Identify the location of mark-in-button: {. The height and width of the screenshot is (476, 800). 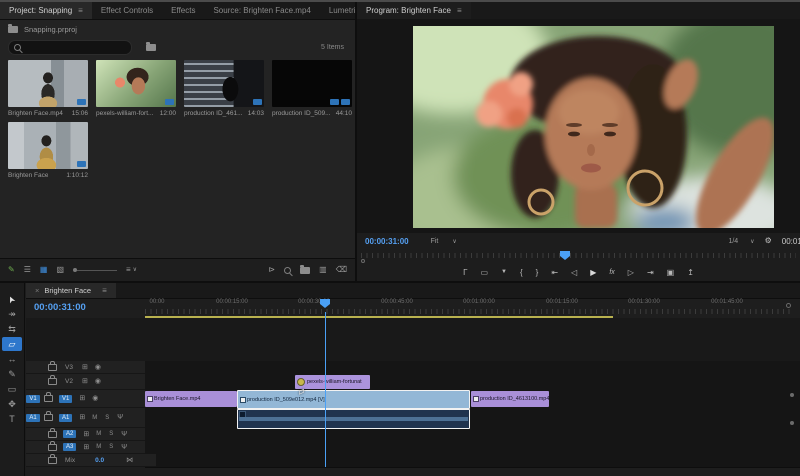
(521, 272).